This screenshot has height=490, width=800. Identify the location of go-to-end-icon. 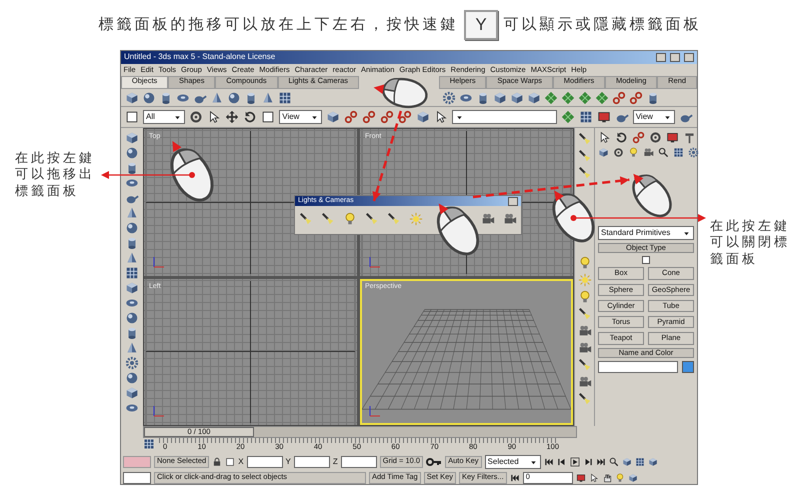
(601, 462).